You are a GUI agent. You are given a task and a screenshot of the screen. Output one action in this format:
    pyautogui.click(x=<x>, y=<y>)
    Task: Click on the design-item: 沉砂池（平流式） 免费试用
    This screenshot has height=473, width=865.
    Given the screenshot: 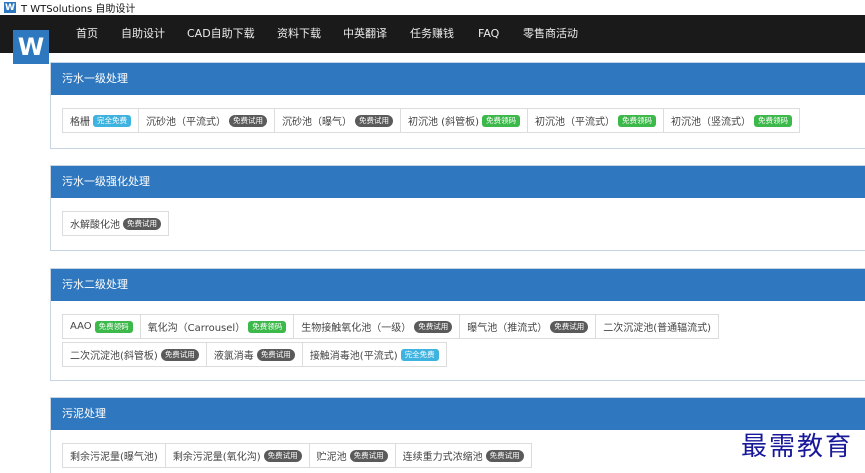 What is the action you would take?
    pyautogui.click(x=206, y=120)
    